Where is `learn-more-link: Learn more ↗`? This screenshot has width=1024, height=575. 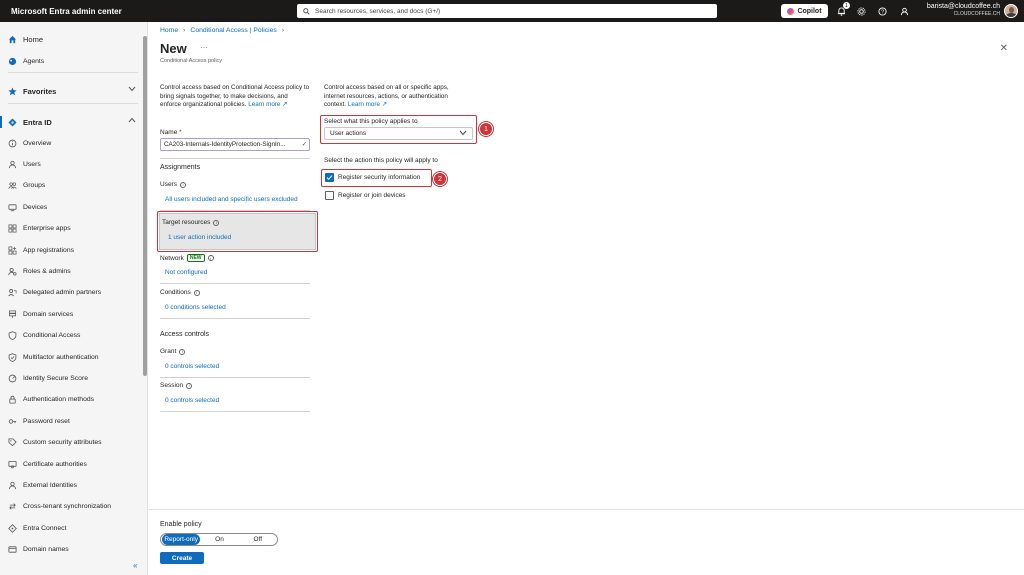 learn-more-link: Learn more ↗ is located at coordinates (267, 104).